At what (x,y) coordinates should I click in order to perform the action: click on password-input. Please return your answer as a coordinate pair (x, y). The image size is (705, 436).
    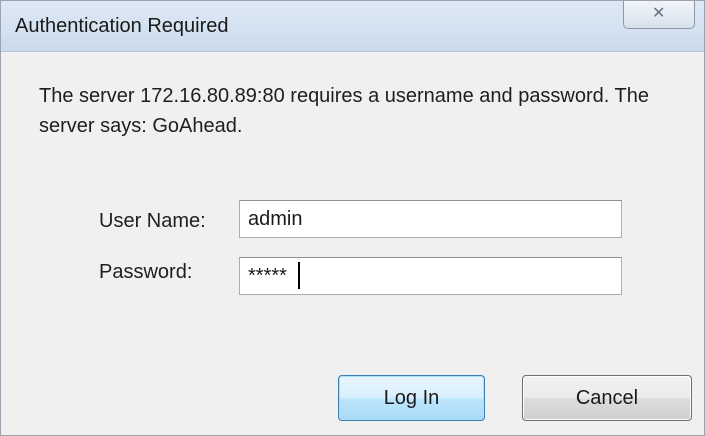
    Looking at the image, I should click on (430, 276).